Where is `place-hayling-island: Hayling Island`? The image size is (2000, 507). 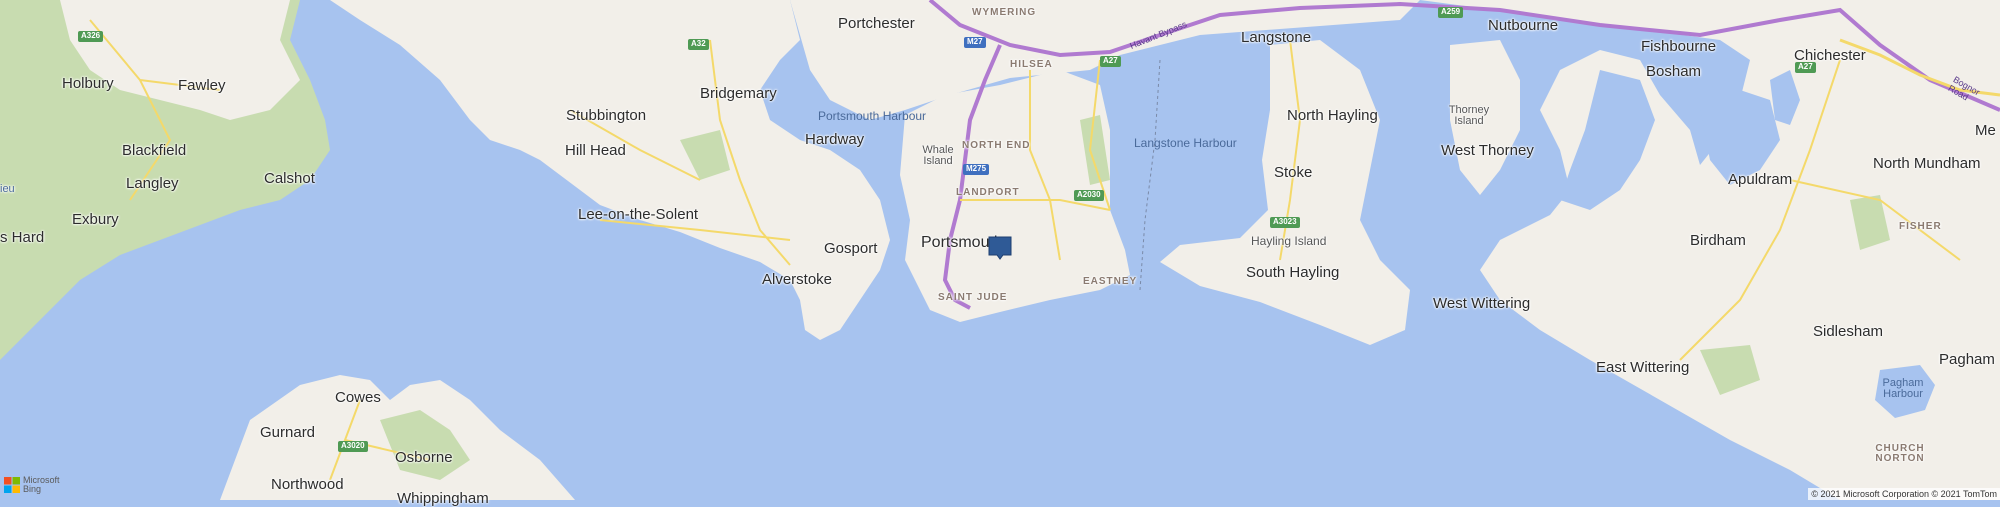 place-hayling-island: Hayling Island is located at coordinates (1289, 241).